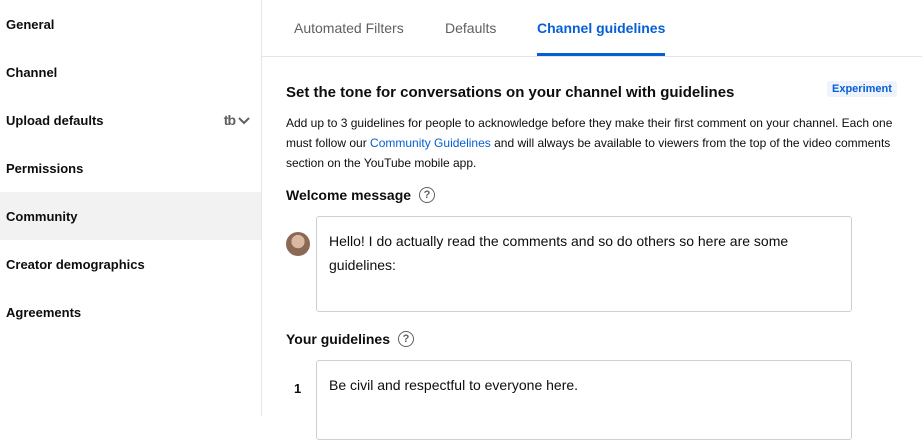 The width and height of the screenshot is (922, 440). Describe the element at coordinates (229, 120) in the screenshot. I see `tb-icon: tb` at that location.